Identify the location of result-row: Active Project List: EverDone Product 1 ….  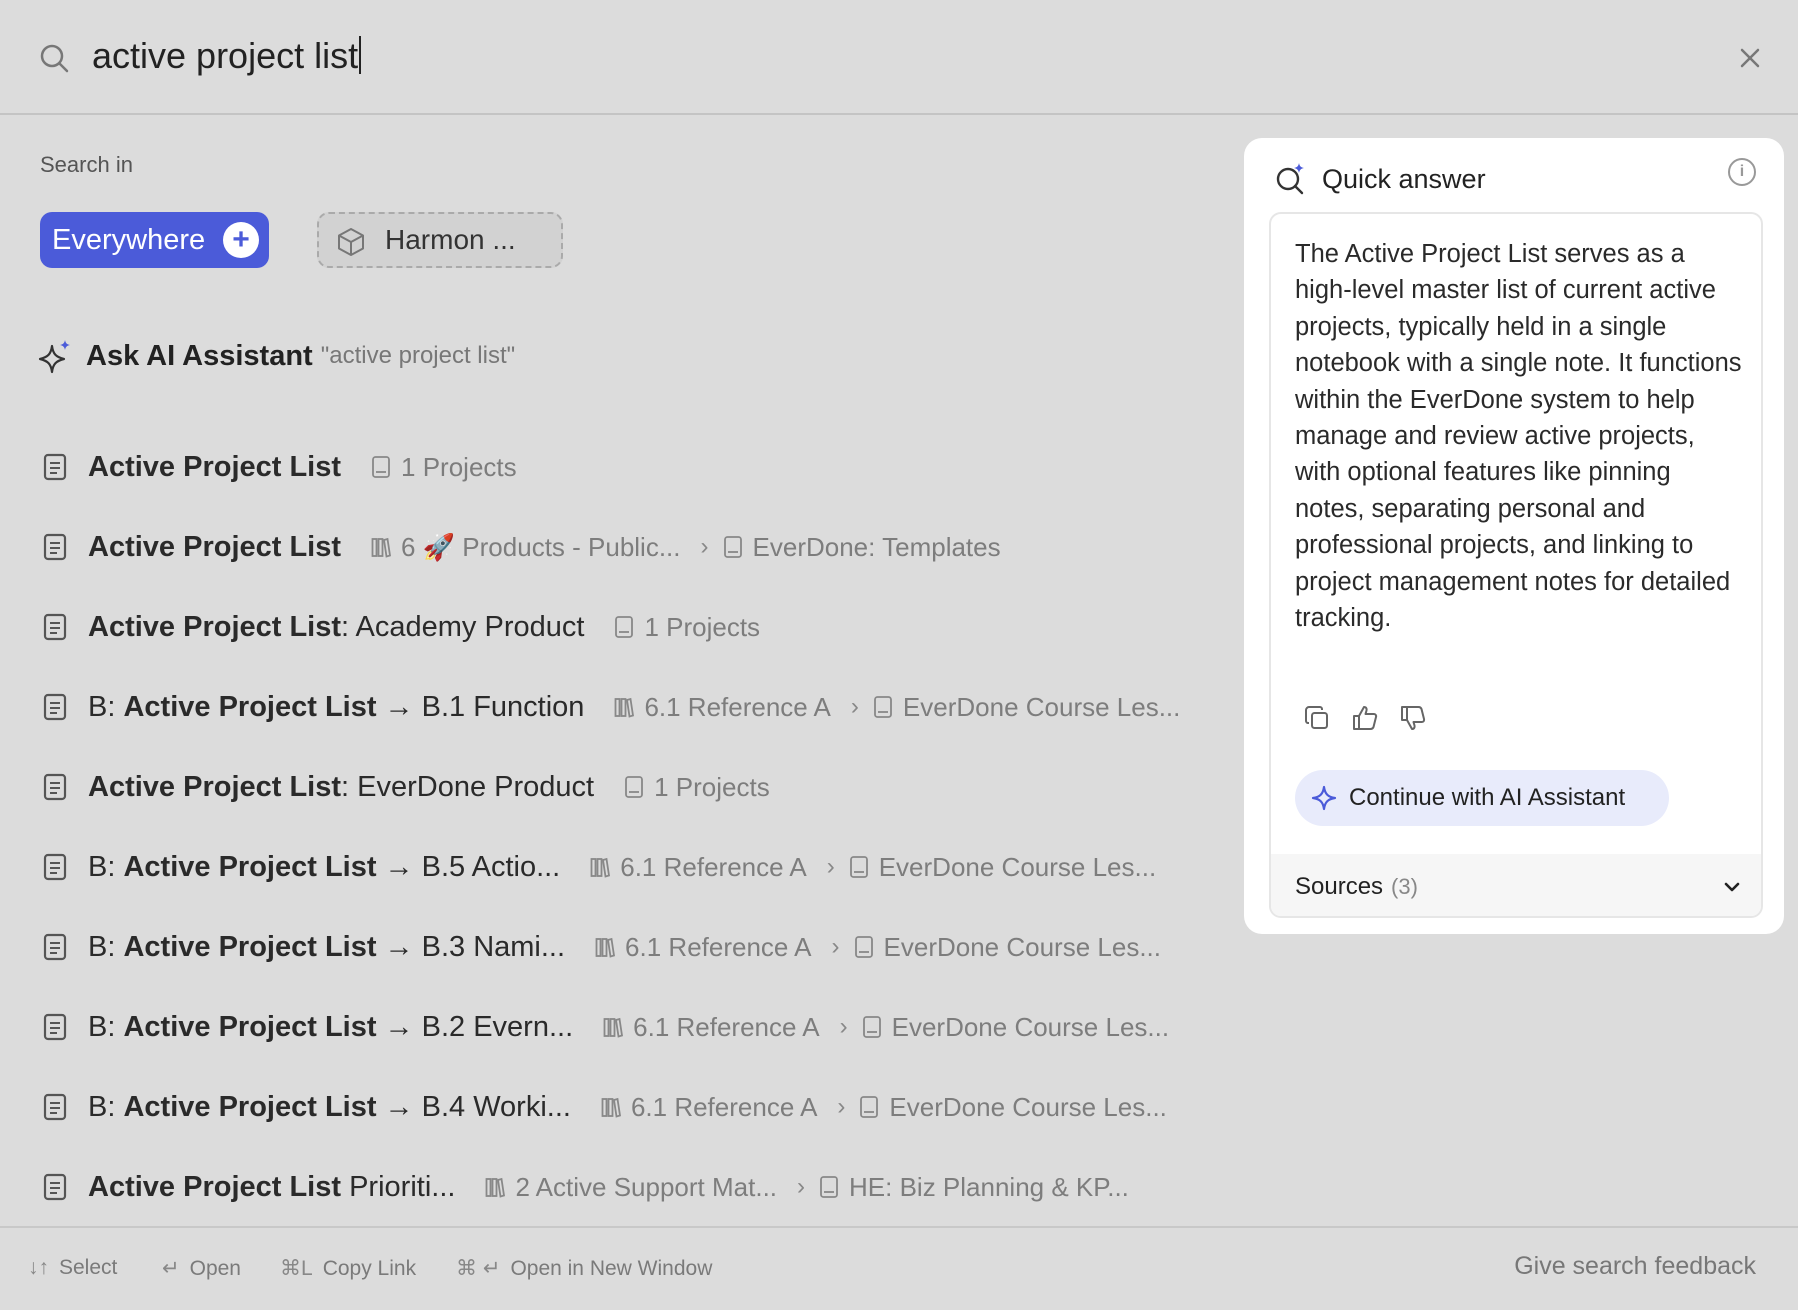
(610, 787).